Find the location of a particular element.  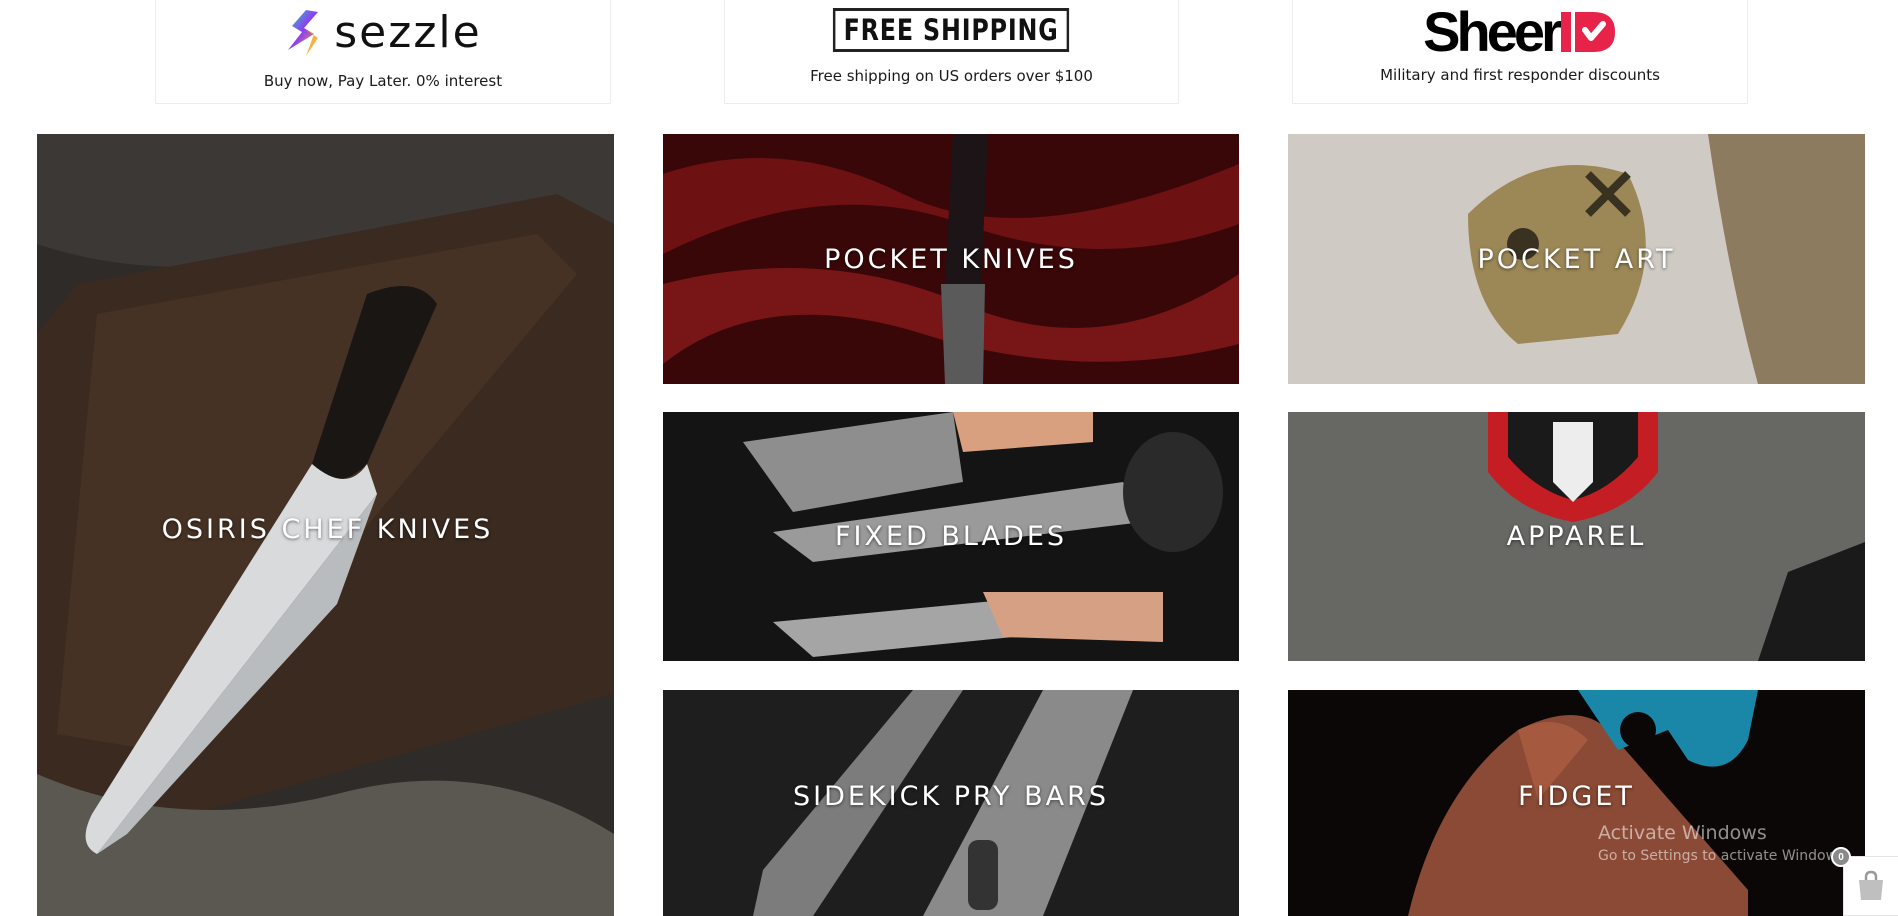

free-shipping-logo: FREE SHIPPING is located at coordinates (951, 30).